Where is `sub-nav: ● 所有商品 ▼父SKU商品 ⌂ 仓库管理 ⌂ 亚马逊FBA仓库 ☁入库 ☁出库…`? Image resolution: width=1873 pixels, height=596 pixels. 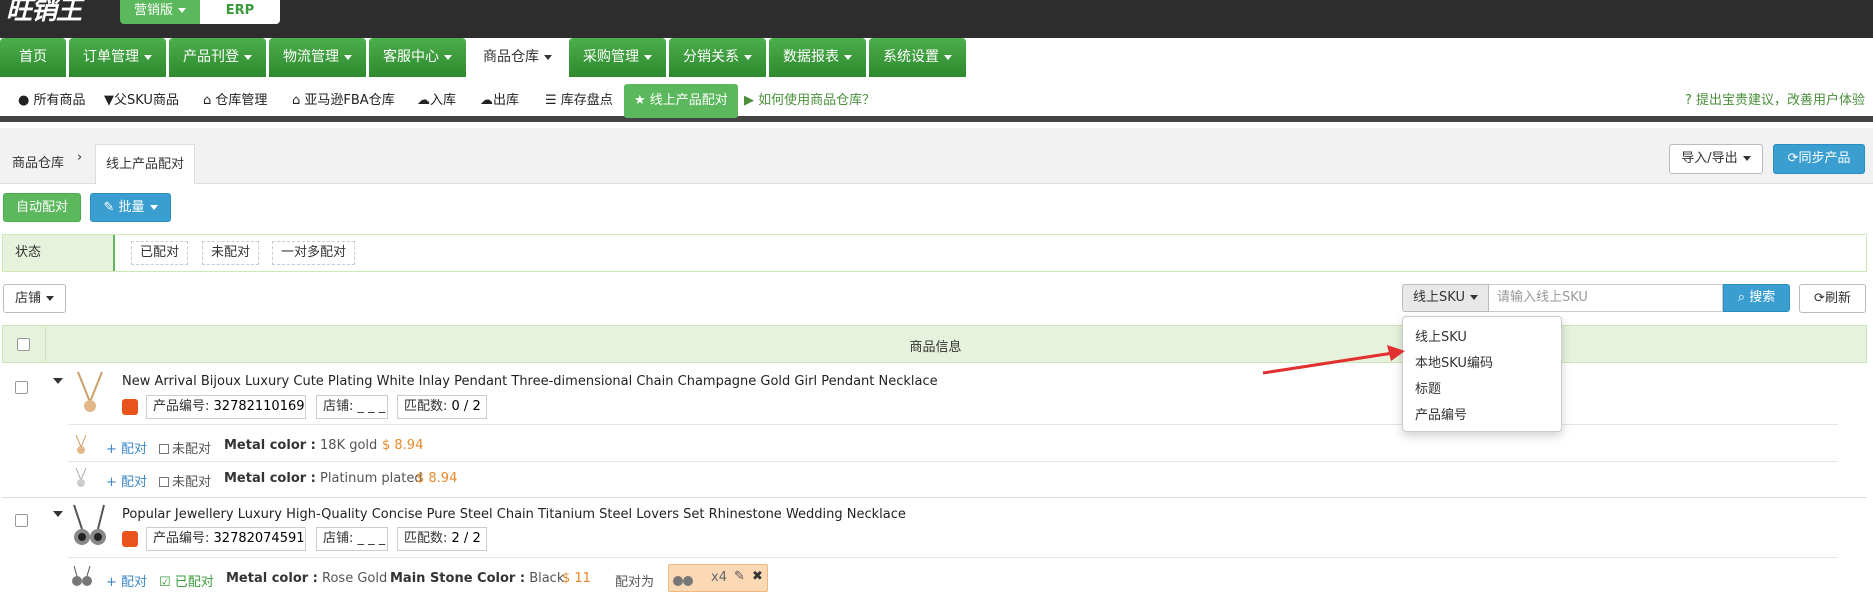
sub-nav: ● 所有商品 ▼父SKU商品 ⌂ 仓库管理 ⌂ 亚马逊FBA仓库 ☁入库 ☁出库… is located at coordinates (936, 99).